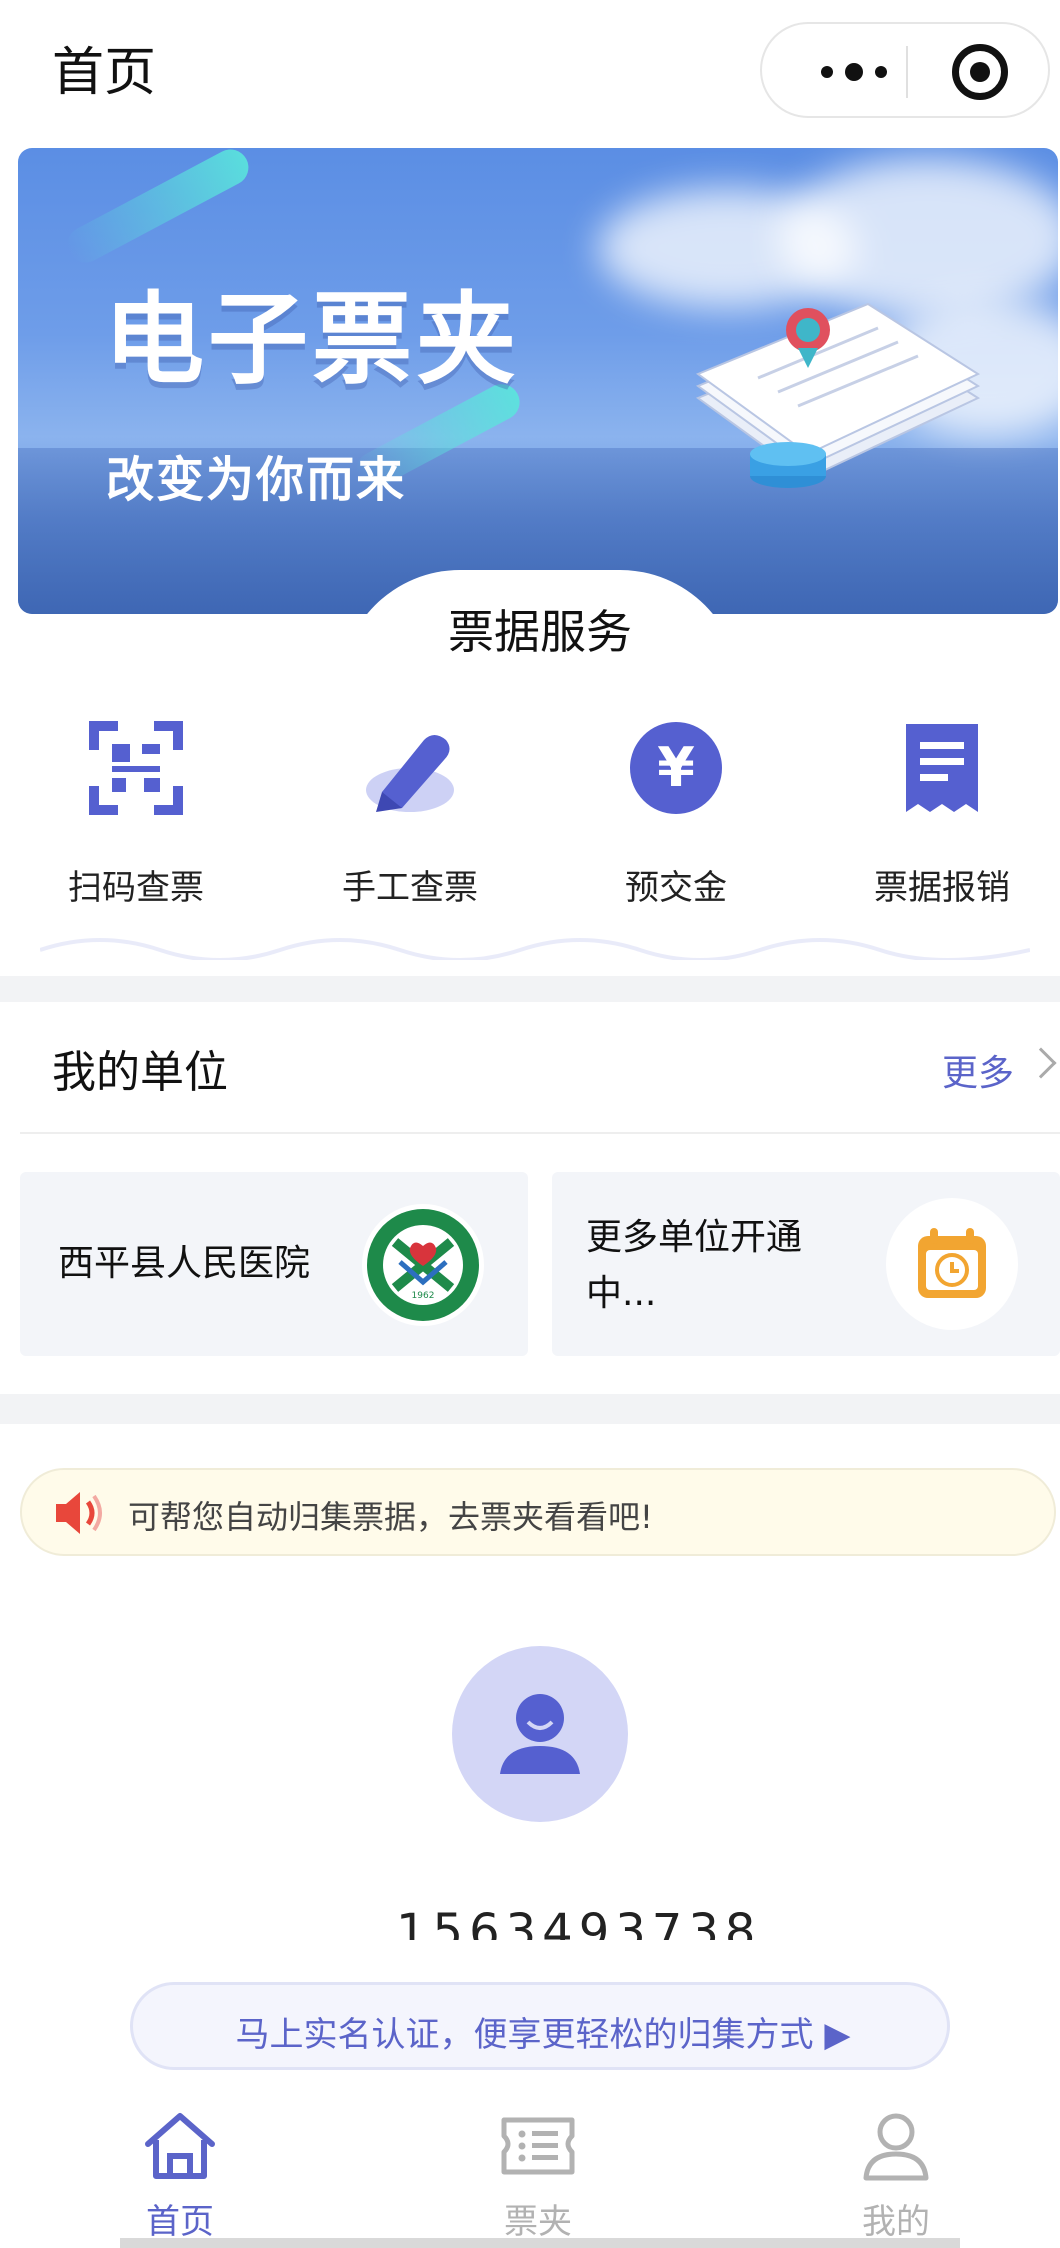  Describe the element at coordinates (535, 949) in the screenshot. I see `decorative-pattern` at that location.